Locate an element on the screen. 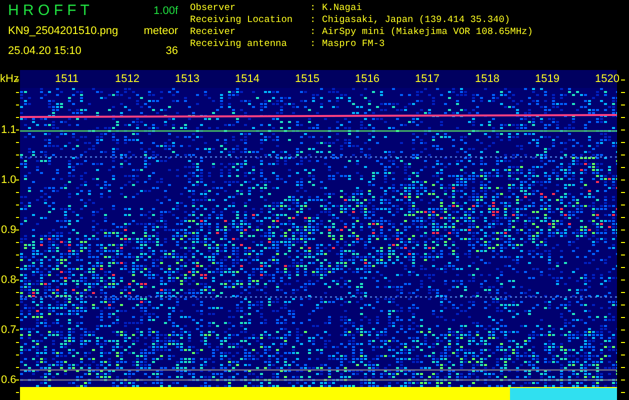 This screenshot has width=629, height=400. info-value: Maspro FM-3 is located at coordinates (353, 44).